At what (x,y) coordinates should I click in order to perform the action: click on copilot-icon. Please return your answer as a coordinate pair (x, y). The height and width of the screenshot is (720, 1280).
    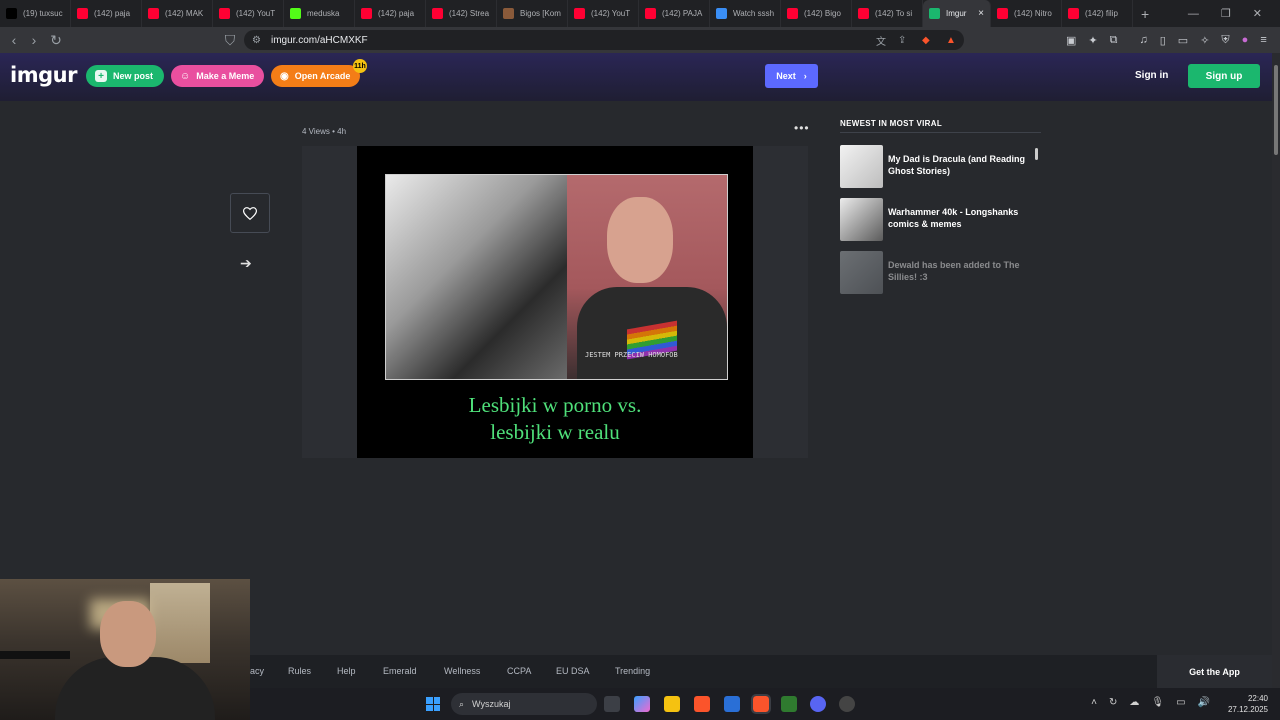
    Looking at the image, I should click on (642, 704).